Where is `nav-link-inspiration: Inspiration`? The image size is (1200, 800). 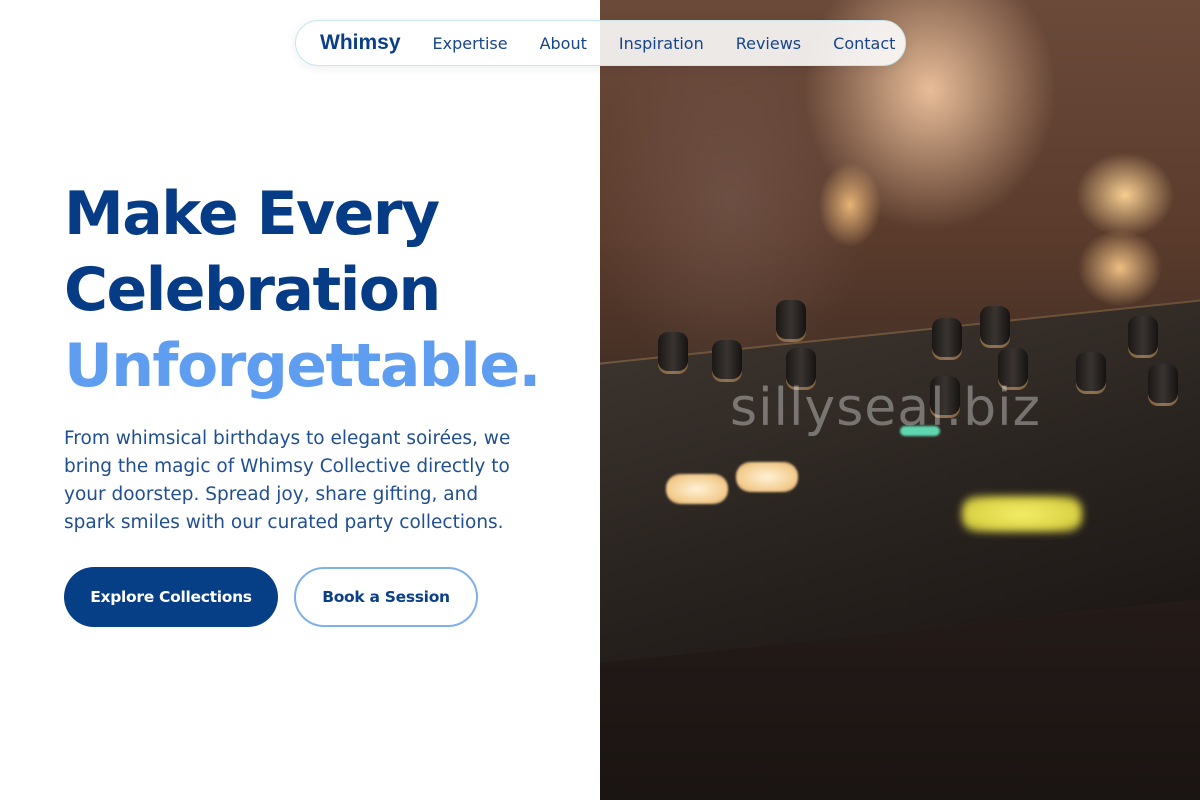
nav-link-inspiration: Inspiration is located at coordinates (661, 43).